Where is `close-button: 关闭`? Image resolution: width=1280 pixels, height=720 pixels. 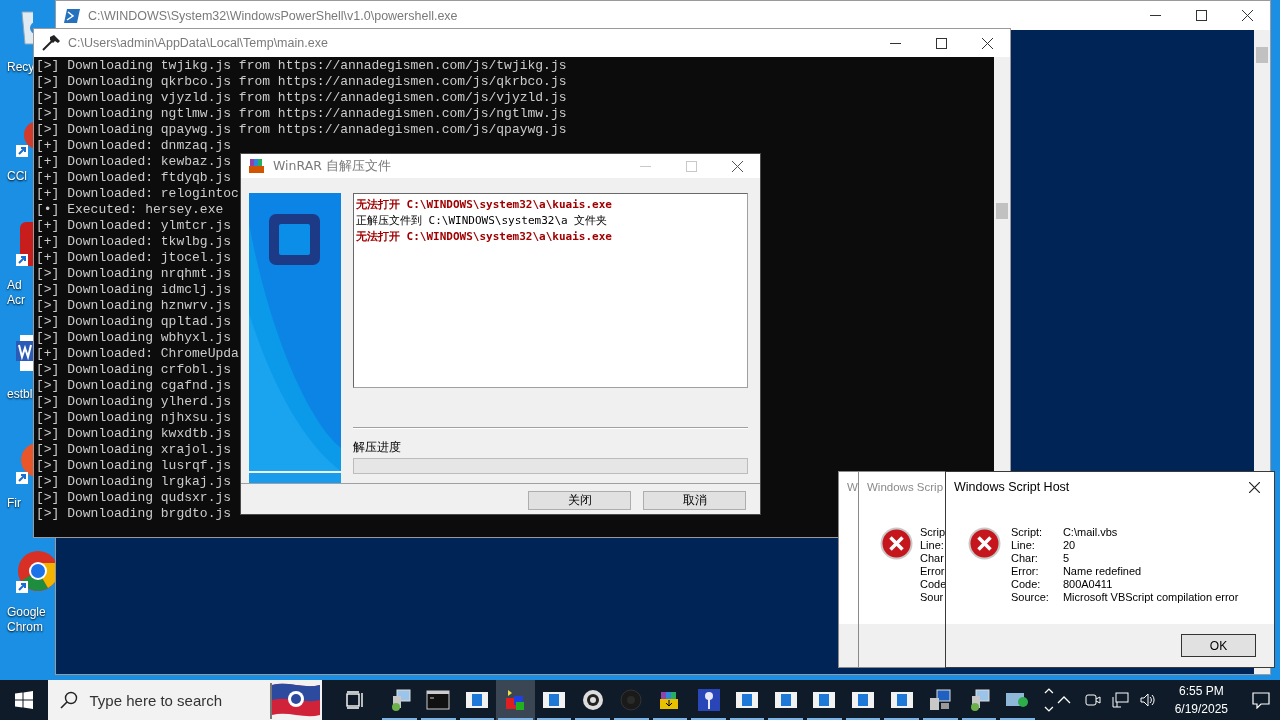 close-button: 关闭 is located at coordinates (579, 500).